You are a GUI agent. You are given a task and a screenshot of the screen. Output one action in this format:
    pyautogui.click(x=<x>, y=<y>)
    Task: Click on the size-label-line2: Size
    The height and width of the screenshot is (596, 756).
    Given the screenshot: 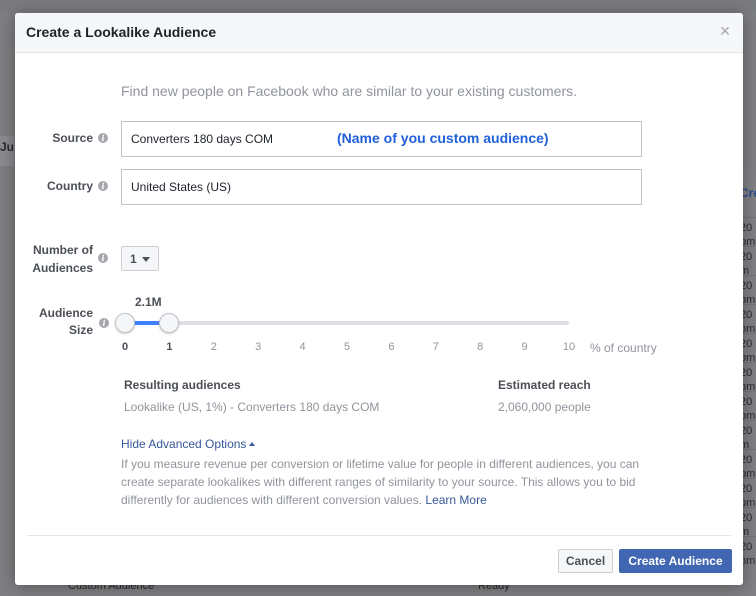 What is the action you would take?
    pyautogui.click(x=80, y=330)
    